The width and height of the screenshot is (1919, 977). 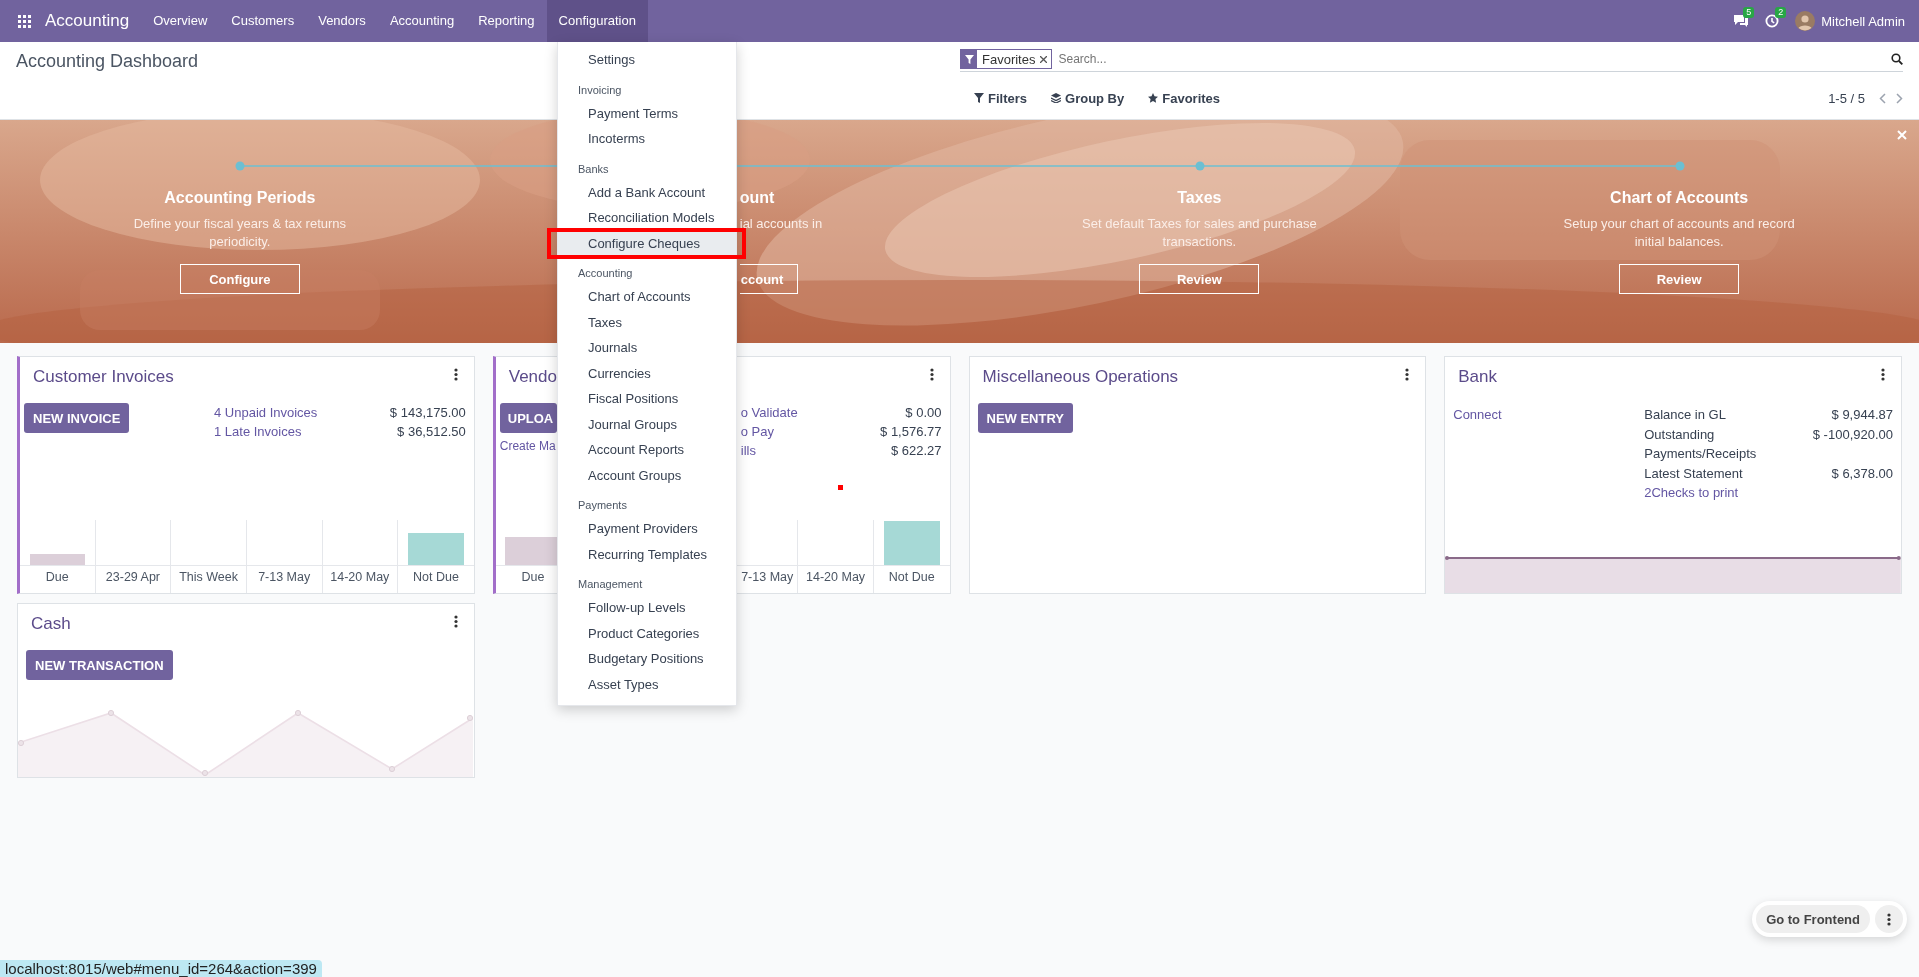 I want to click on menu-item: Follow-up Levels, so click(x=647, y=608).